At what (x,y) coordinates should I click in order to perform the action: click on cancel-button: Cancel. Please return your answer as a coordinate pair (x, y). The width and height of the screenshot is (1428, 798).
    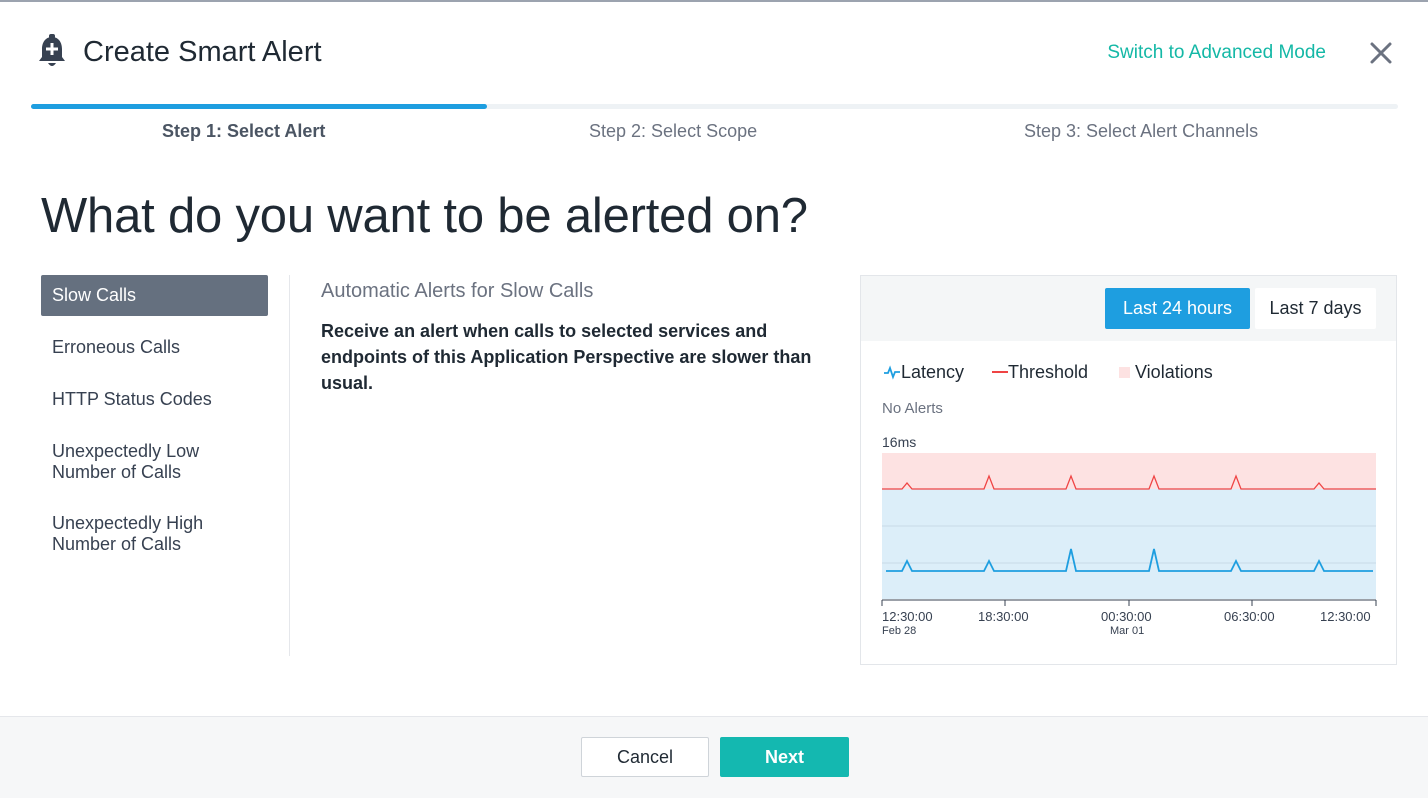
    Looking at the image, I should click on (645, 757).